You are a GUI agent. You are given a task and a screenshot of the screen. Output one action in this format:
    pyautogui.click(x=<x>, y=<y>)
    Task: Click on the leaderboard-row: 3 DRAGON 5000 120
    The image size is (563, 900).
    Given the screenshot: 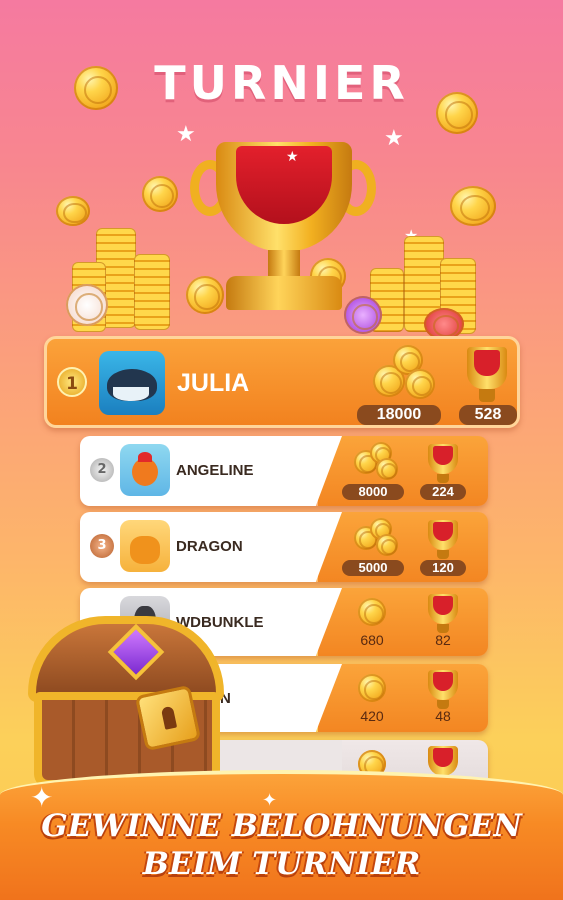 What is the action you would take?
    pyautogui.click(x=284, y=547)
    